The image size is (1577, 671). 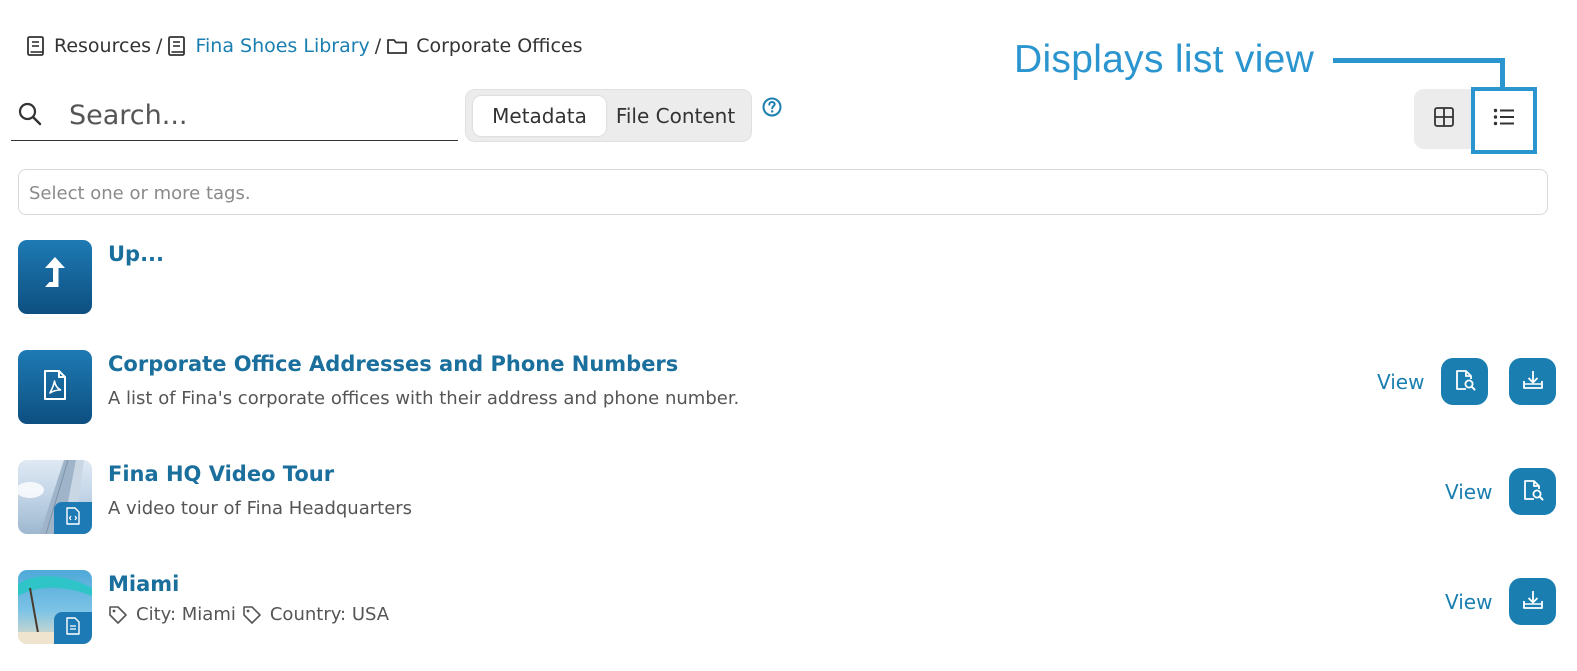 I want to click on tag-label: City: Miami, so click(x=186, y=614).